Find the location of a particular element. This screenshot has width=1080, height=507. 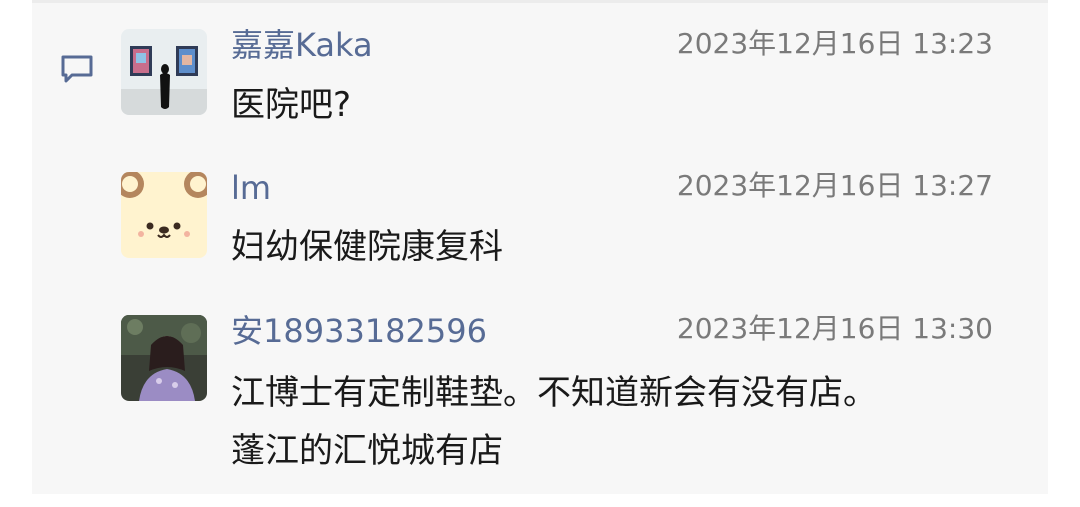

comment-text-line: 江博士有定制鞋垫。不知道新会有没有店。 is located at coordinates (554, 393).